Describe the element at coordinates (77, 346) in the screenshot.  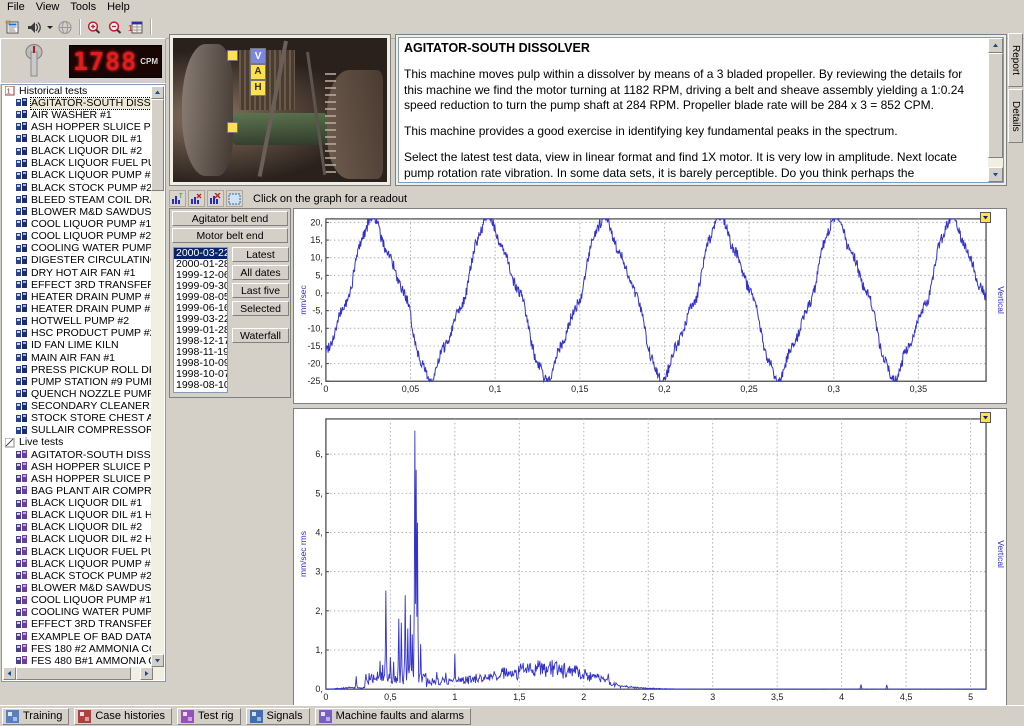
I see `tree-item: ID FAN LIME KILN` at that location.